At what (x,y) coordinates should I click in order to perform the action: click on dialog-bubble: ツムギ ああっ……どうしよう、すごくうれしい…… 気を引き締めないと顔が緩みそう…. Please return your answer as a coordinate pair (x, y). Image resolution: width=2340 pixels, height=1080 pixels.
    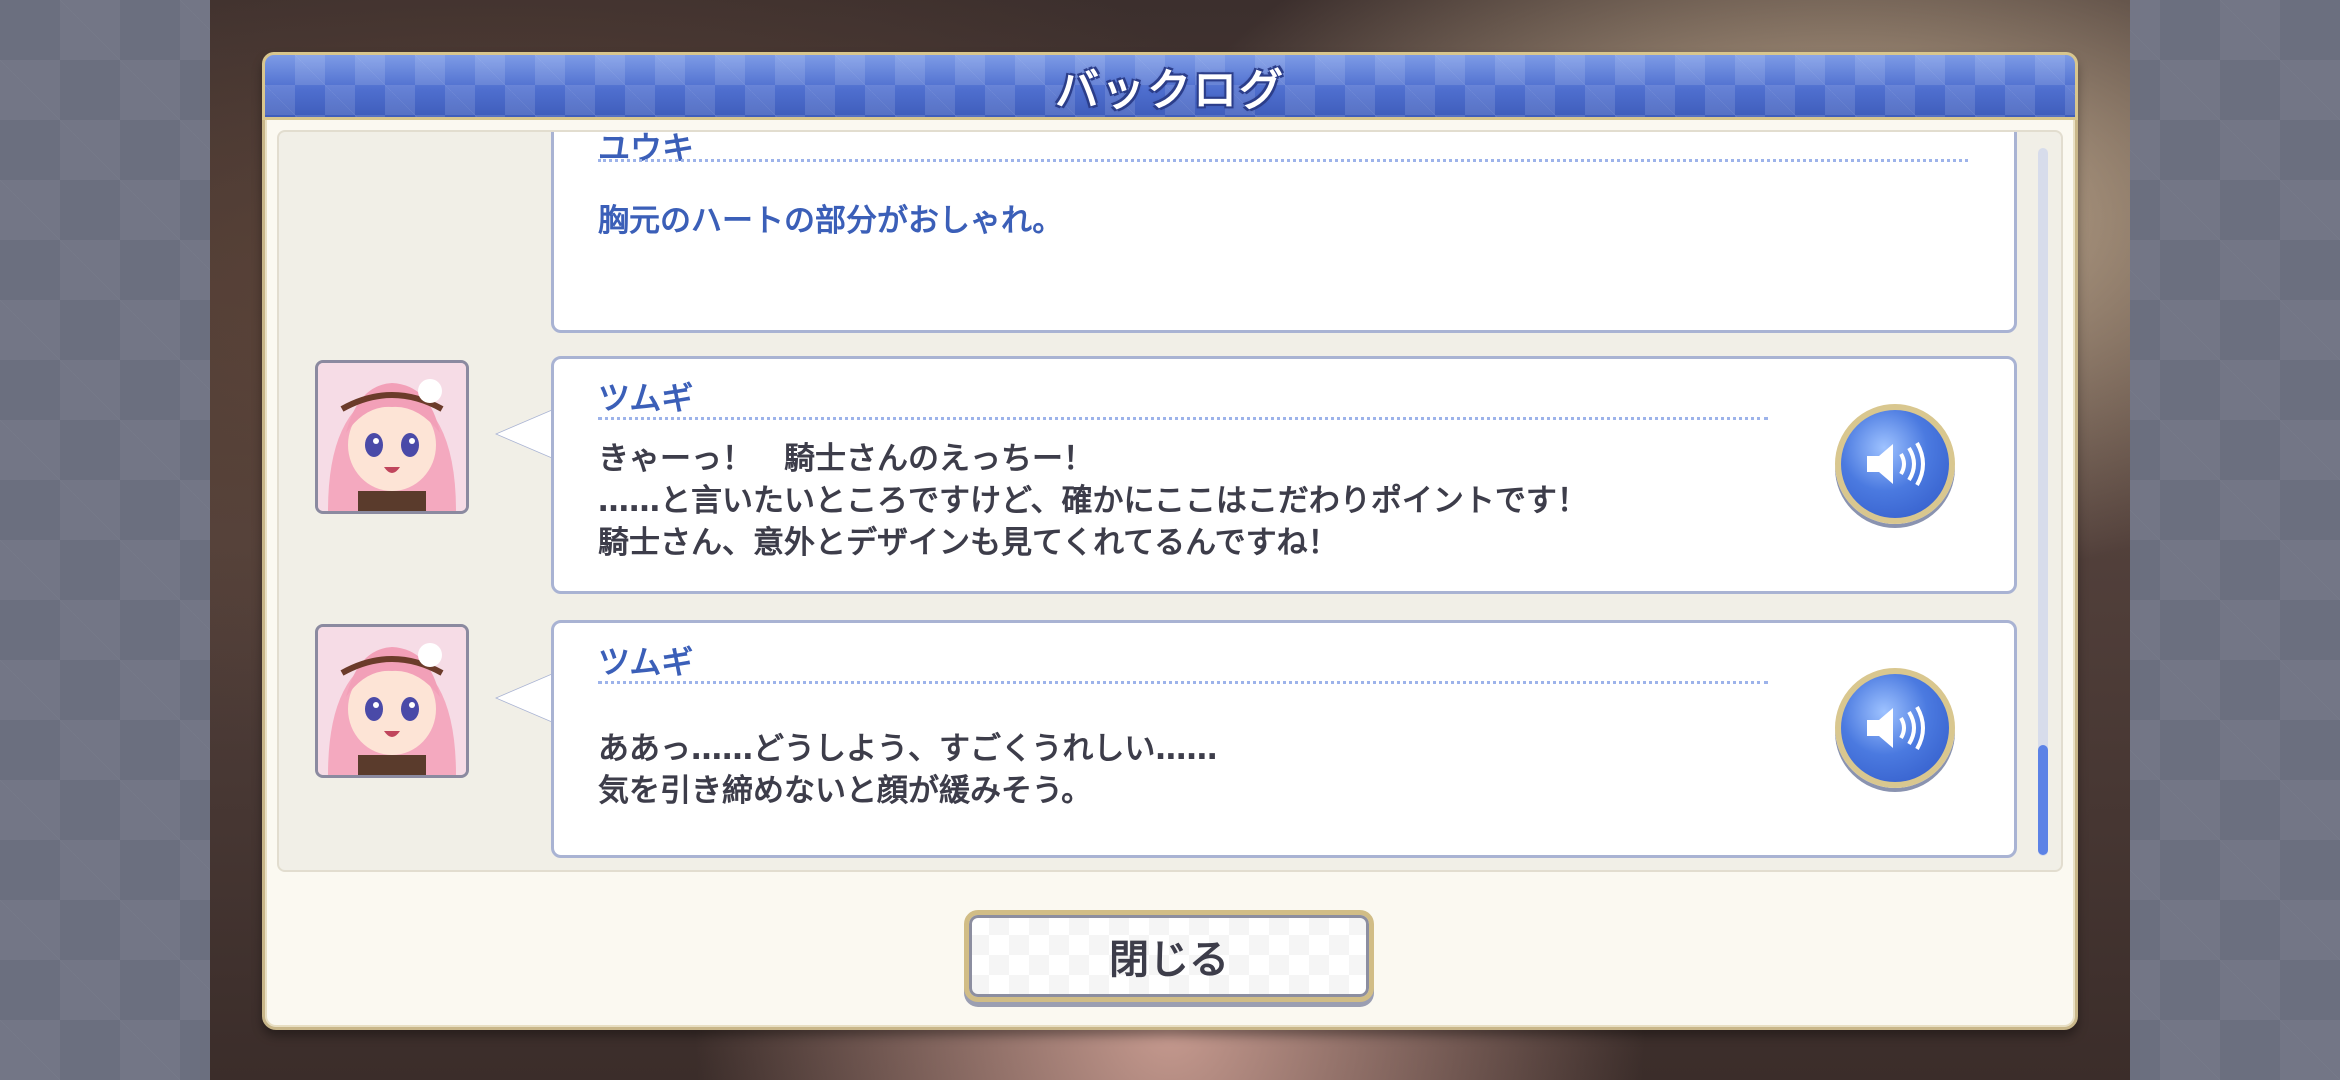
    Looking at the image, I should click on (1284, 739).